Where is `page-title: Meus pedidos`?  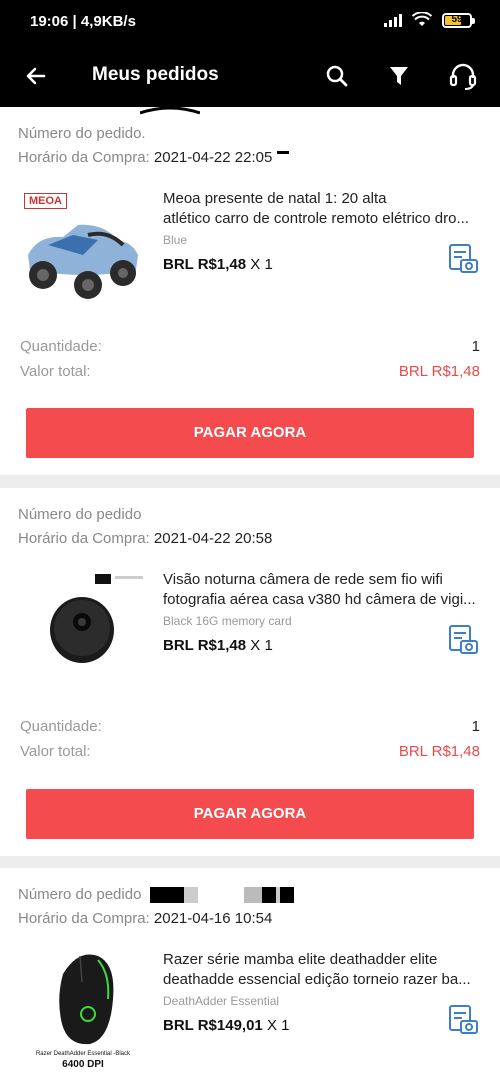
page-title: Meus pedidos is located at coordinates (155, 74).